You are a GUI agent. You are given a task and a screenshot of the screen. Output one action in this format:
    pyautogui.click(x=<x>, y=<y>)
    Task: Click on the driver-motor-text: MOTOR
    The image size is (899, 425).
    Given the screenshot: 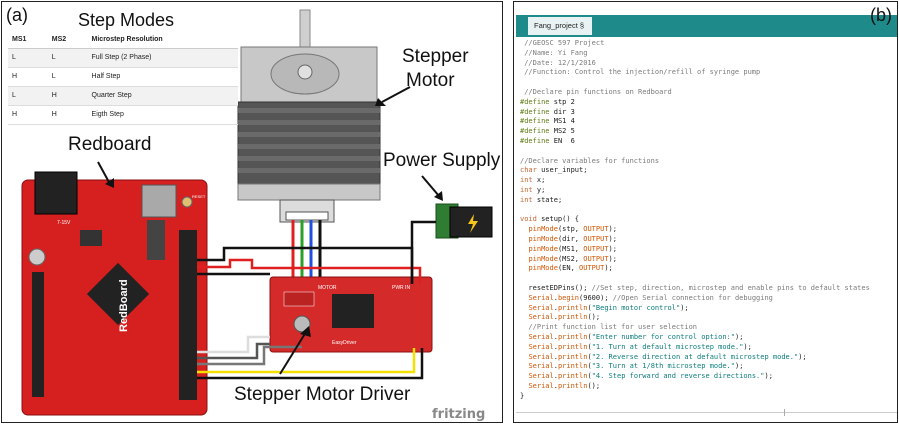 What is the action you would take?
    pyautogui.click(x=327, y=288)
    